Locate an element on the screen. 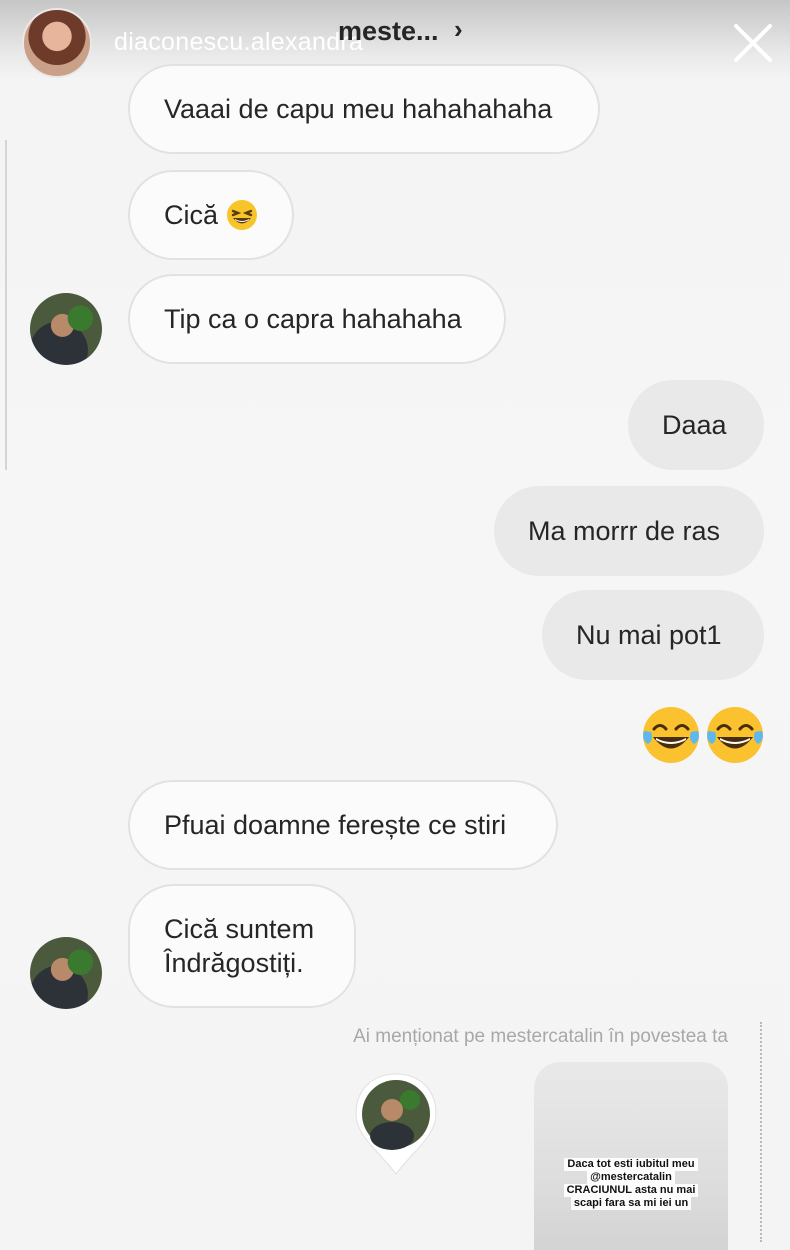 Image resolution: width=790 pixels, height=1250 pixels. story-caption-line: Daca tot esti iubitul meu is located at coordinates (631, 1164).